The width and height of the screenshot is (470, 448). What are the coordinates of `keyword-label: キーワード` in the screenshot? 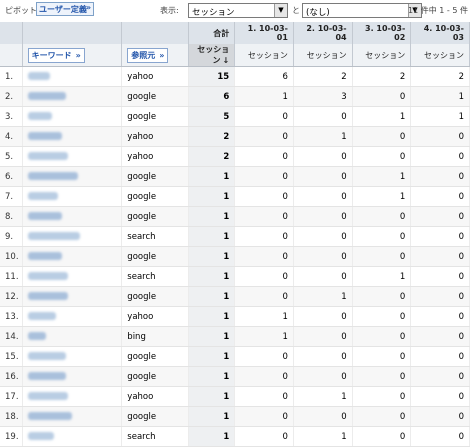 It's located at (51, 55).